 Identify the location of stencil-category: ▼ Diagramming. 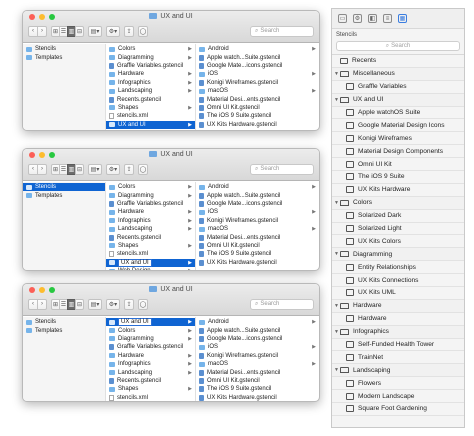
(398, 255).